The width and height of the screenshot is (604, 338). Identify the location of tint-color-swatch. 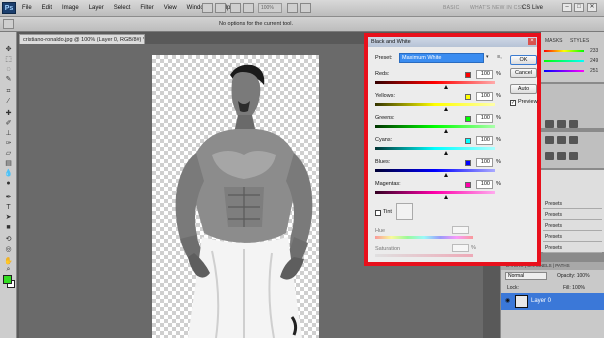
(404, 211).